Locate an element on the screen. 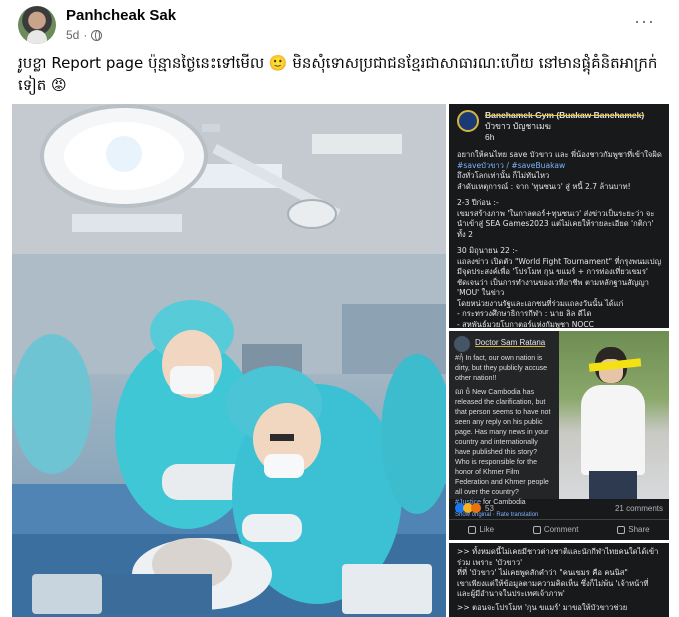 This screenshot has width=679, height=617. angry-reaction-icon is located at coordinates (476, 508).